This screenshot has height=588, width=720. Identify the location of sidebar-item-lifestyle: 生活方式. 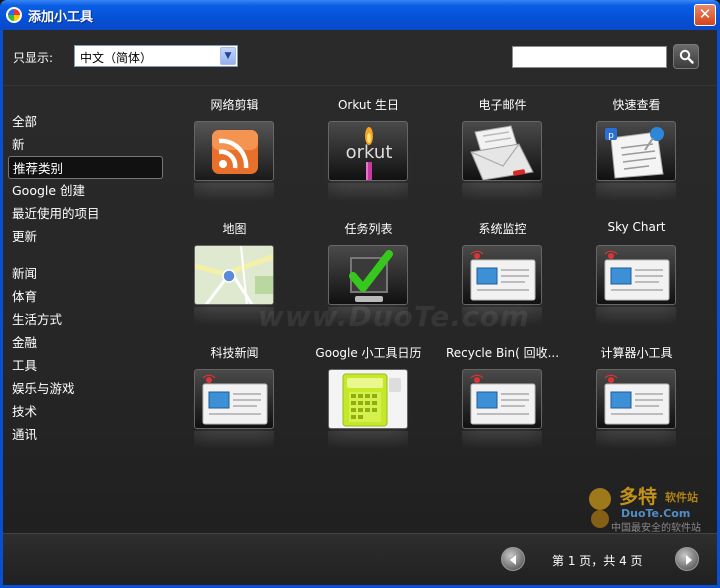
(85, 319).